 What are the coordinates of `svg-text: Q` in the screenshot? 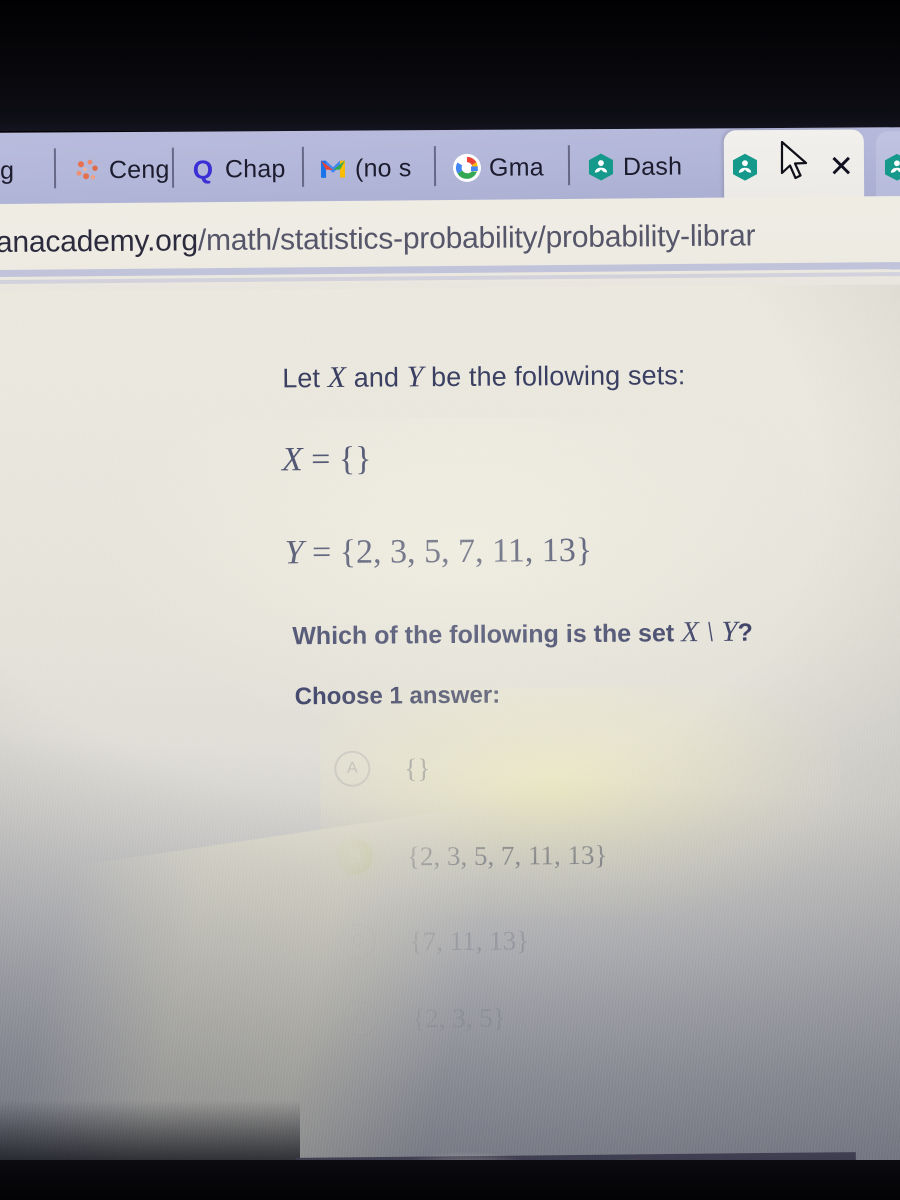 It's located at (203, 169).